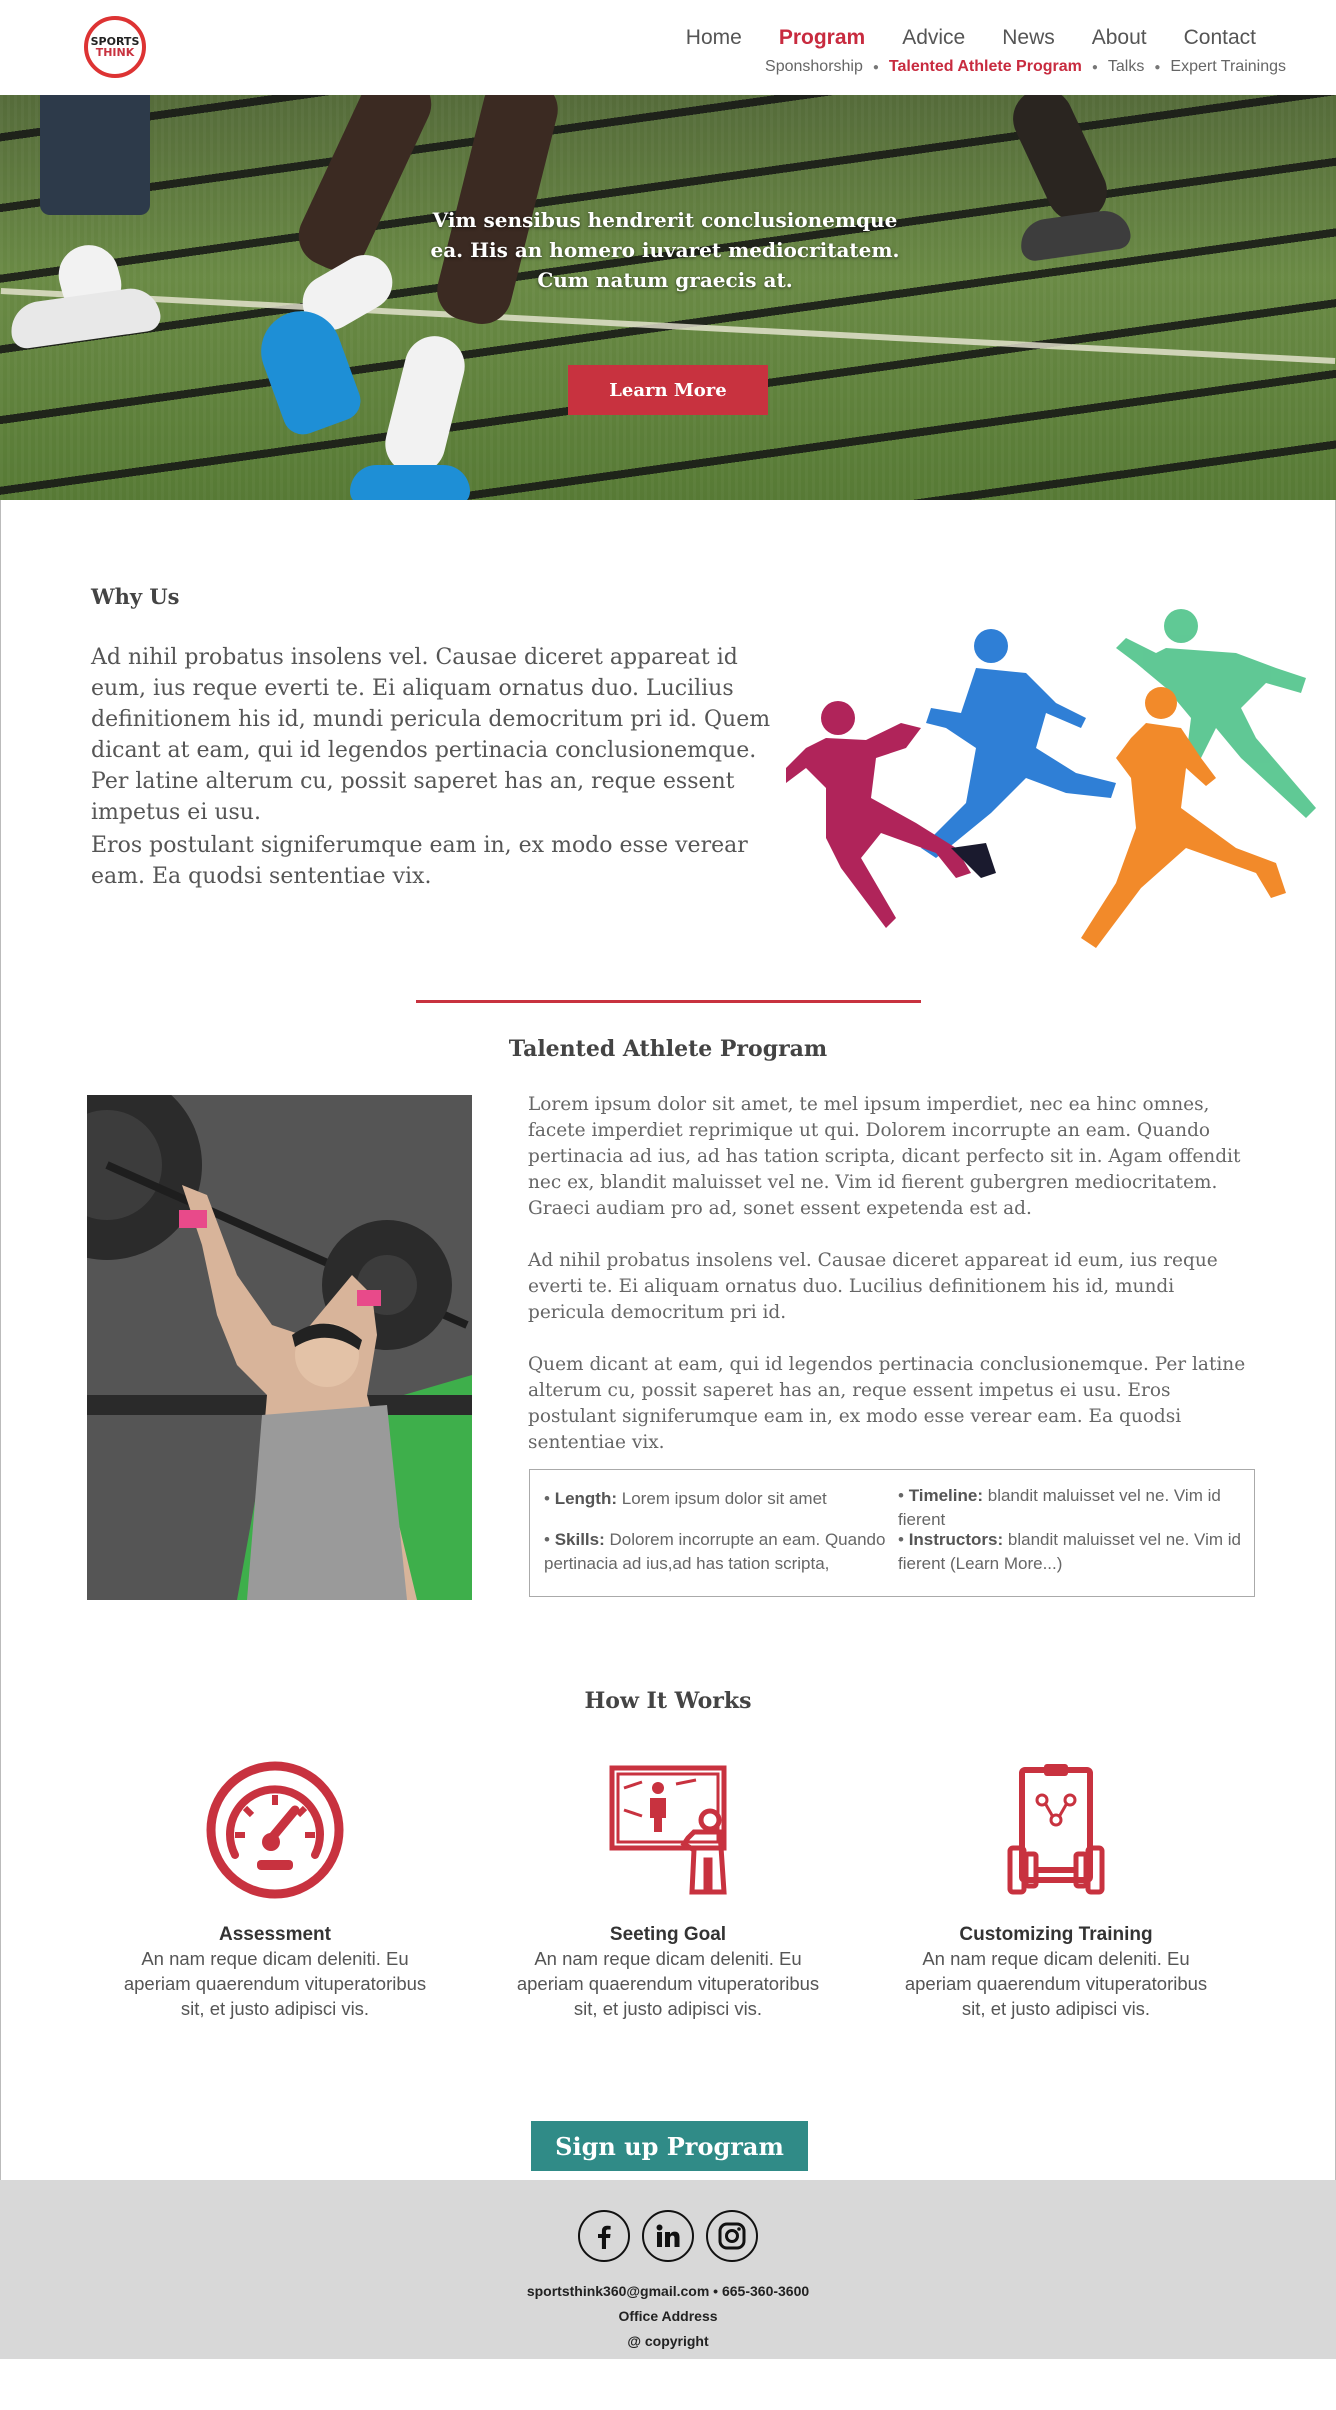 This screenshot has height=2410, width=1336. Describe the element at coordinates (1028, 38) in the screenshot. I see `nav-news: News` at that location.